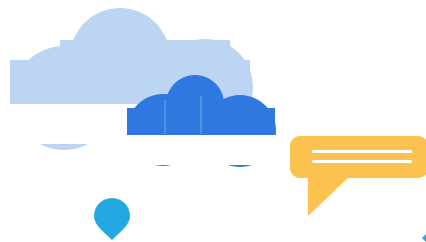 The width and height of the screenshot is (426, 242). I want to click on chat-bubble-body, so click(358, 157).